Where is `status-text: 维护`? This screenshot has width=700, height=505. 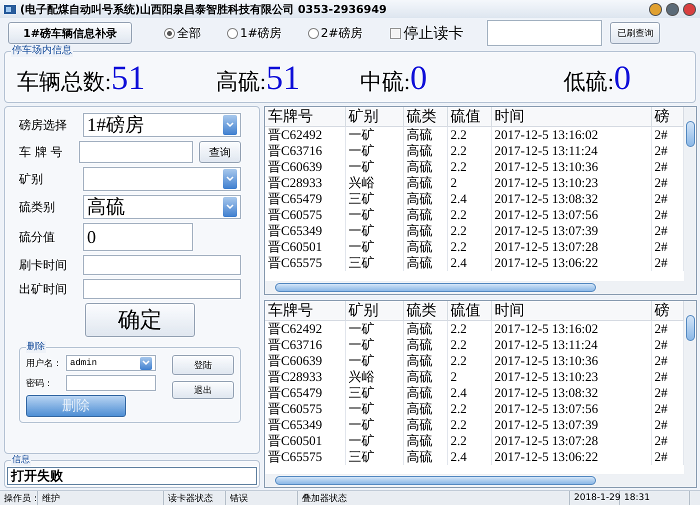 status-text: 维护 is located at coordinates (101, 498).